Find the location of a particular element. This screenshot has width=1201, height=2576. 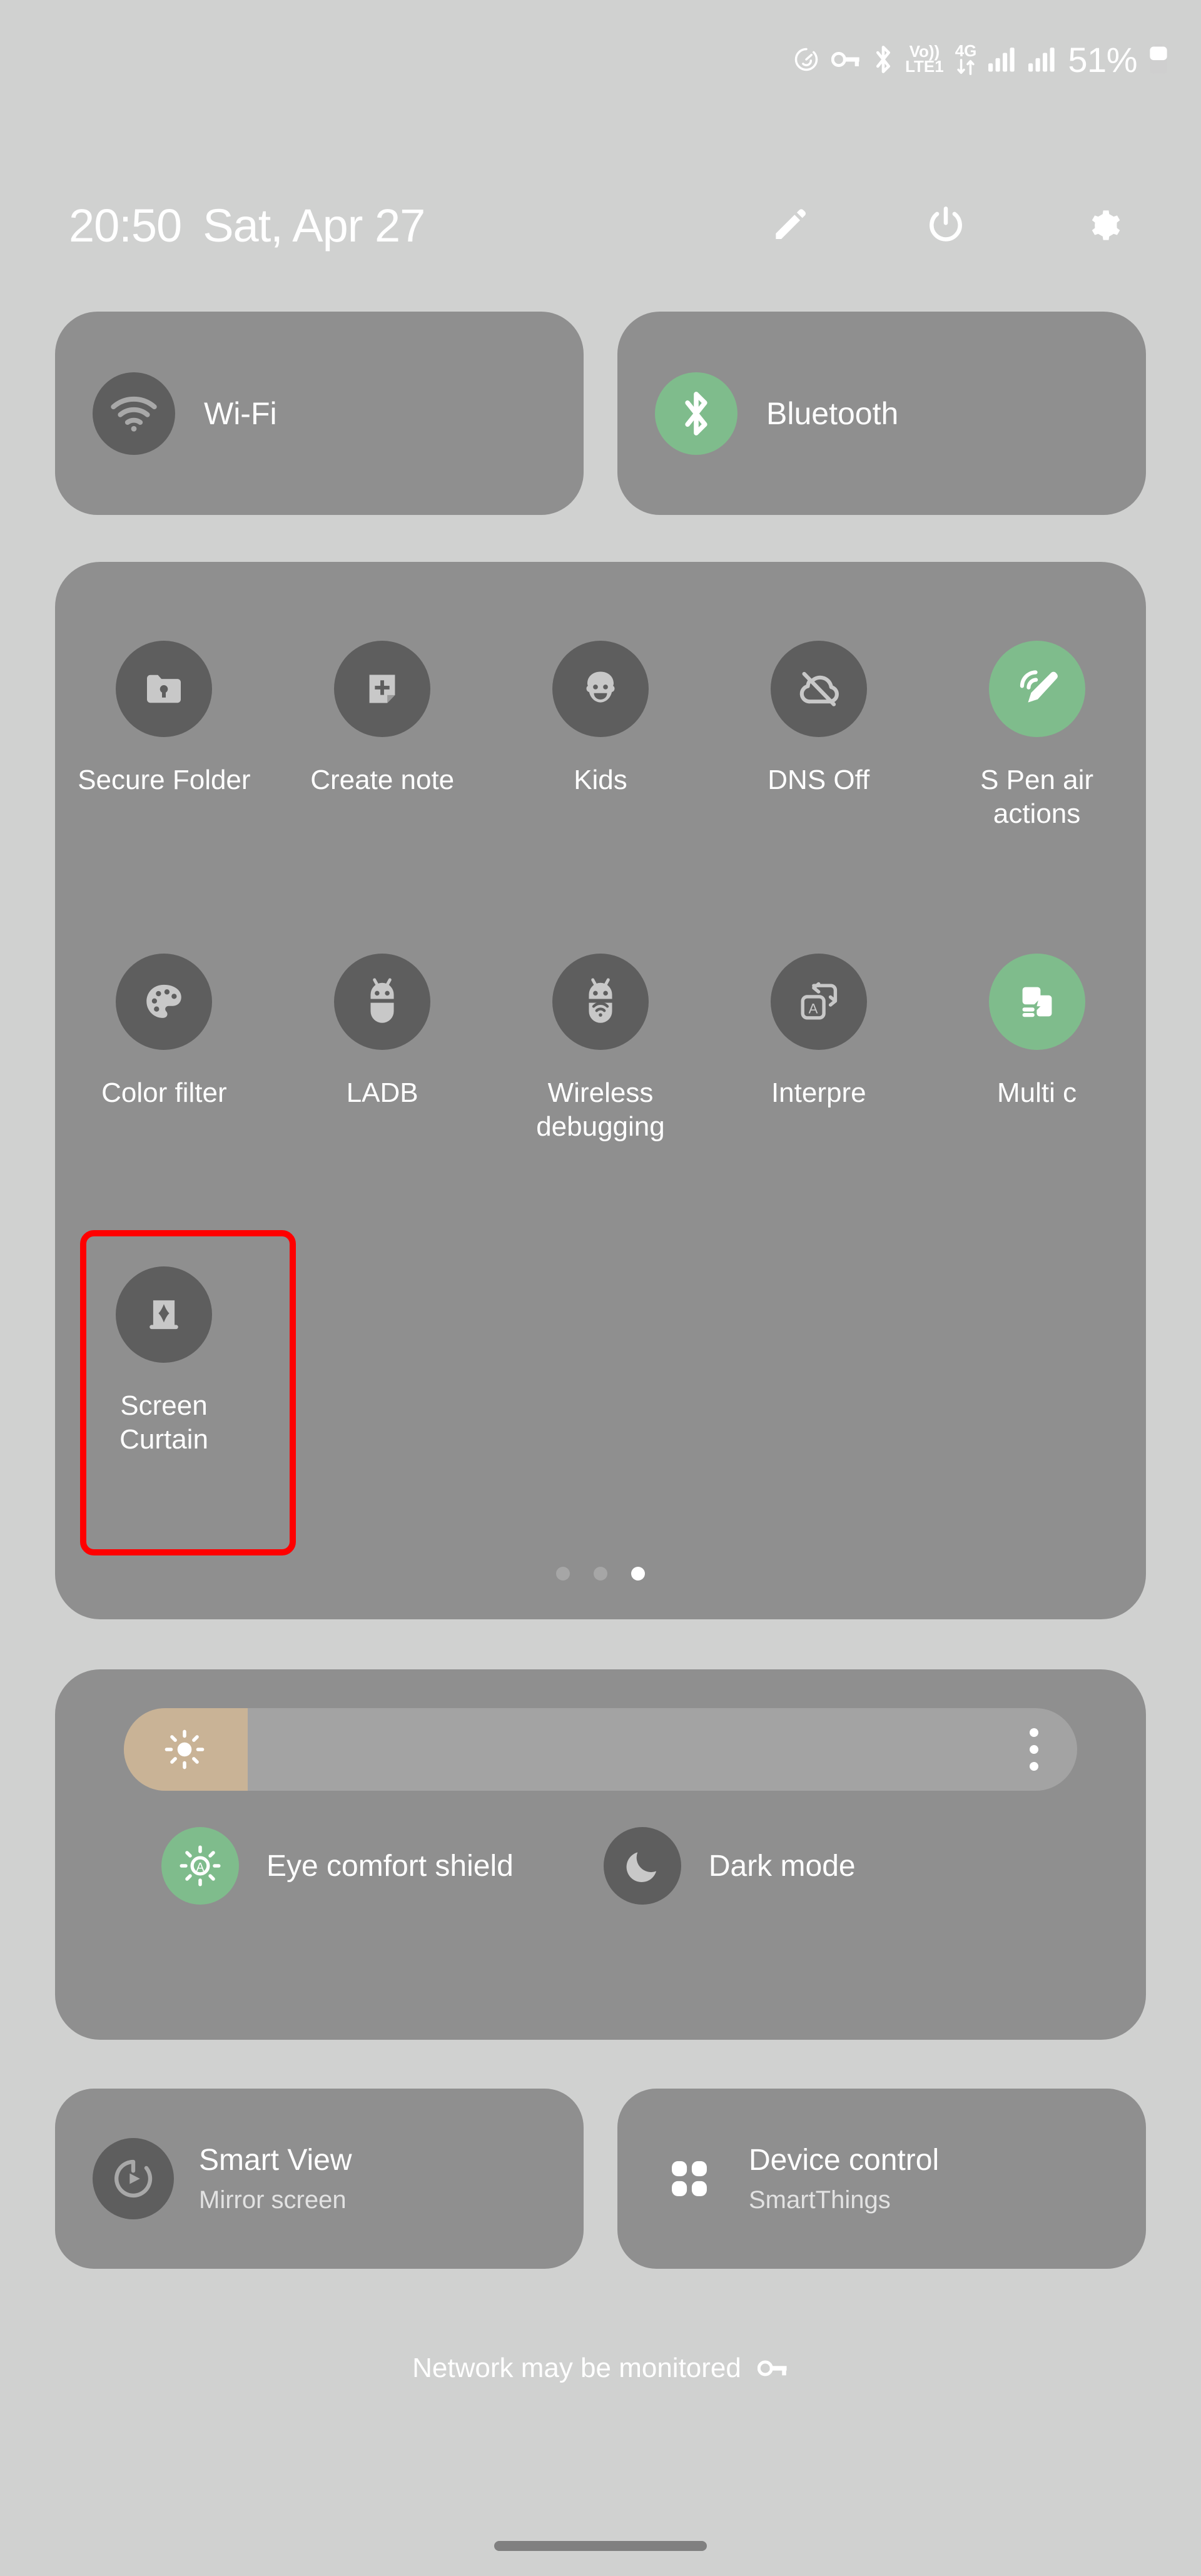

tile-secure-folder: Secure Folder is located at coordinates (164, 797).